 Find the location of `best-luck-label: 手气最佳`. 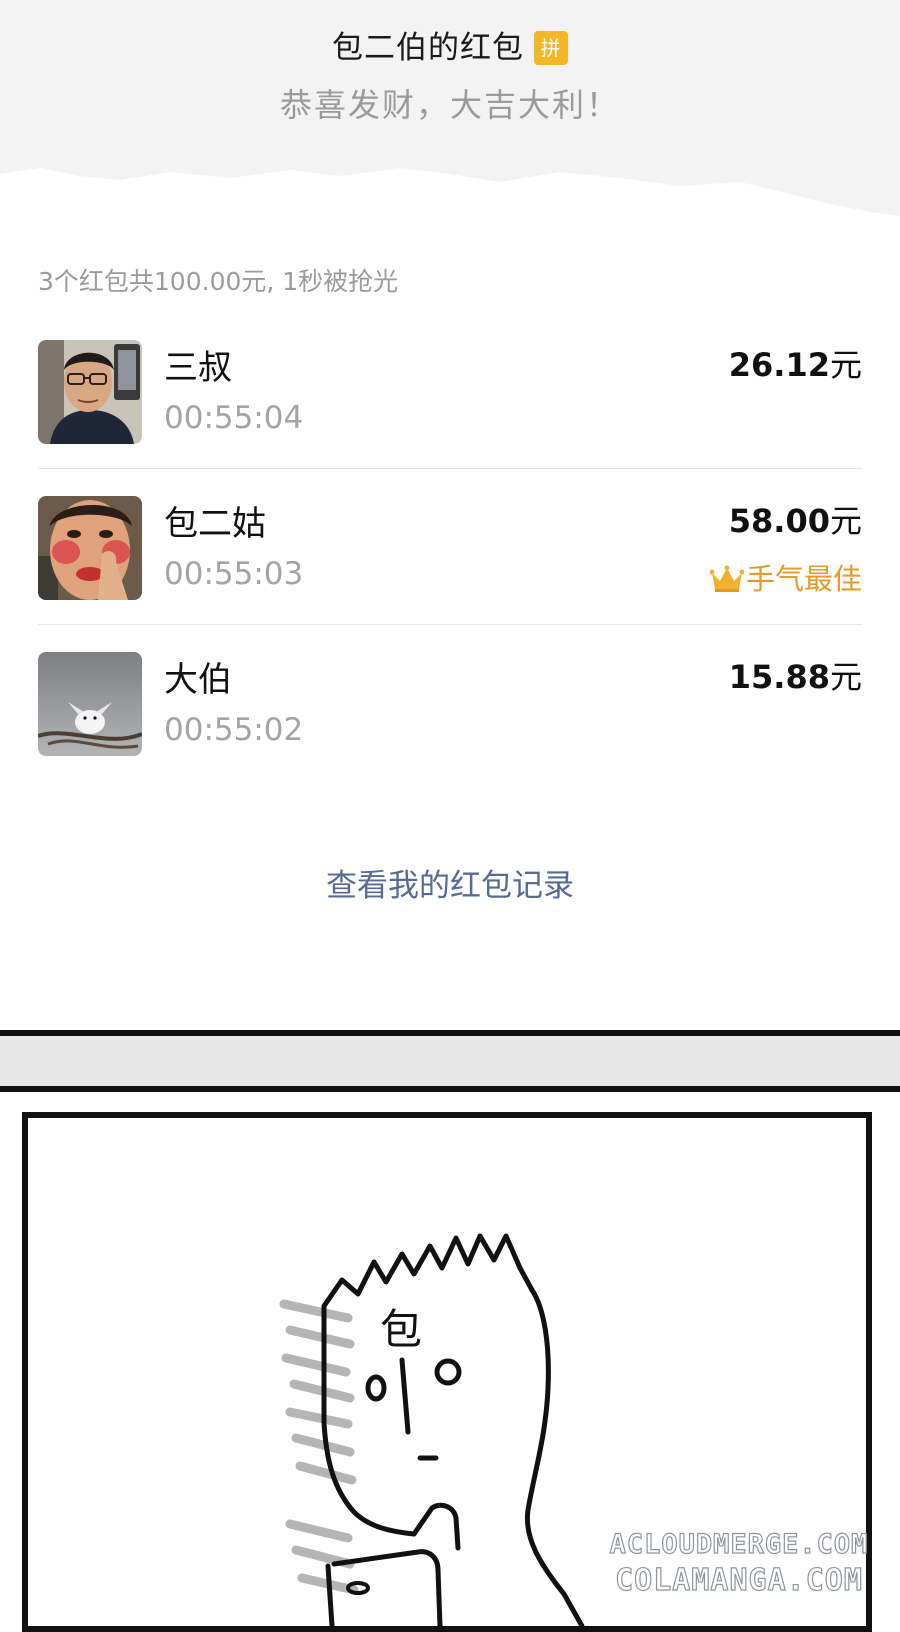

best-luck-label: 手气最佳 is located at coordinates (803, 579).